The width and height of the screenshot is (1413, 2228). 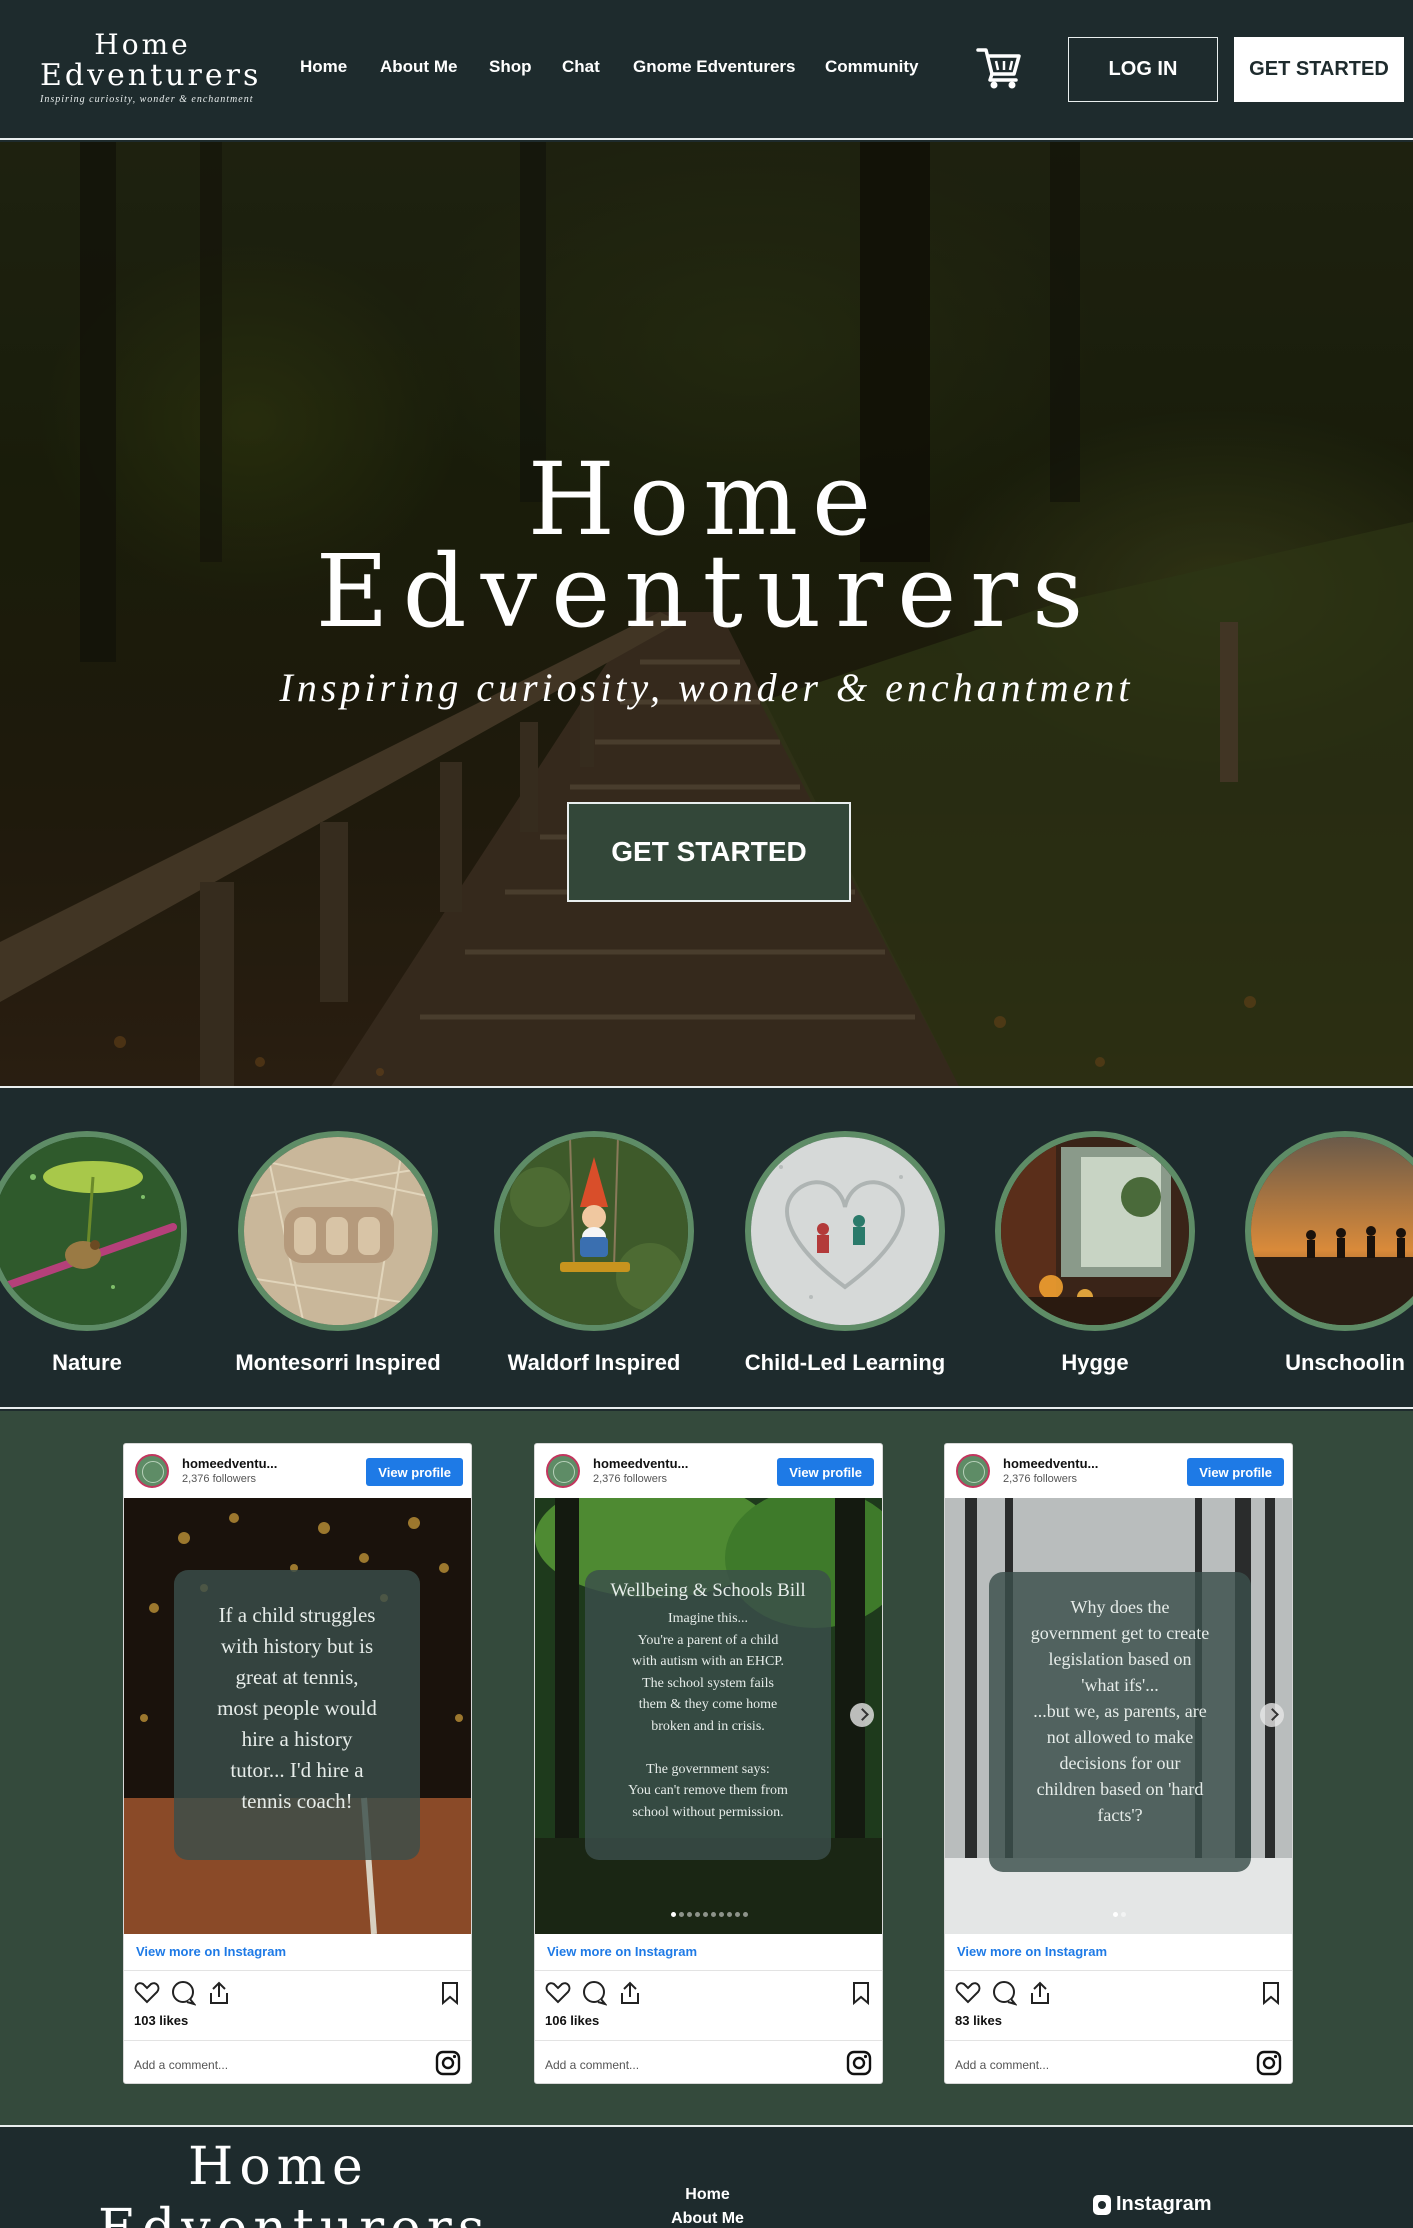 I want to click on post-likes: 83 likes, so click(x=978, y=2020).